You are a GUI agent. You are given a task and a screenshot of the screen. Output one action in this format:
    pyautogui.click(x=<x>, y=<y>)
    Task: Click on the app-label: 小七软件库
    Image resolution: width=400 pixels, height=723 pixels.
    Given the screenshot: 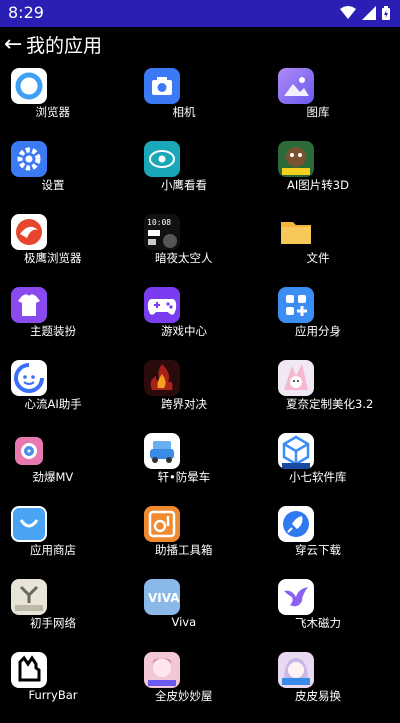 What is the action you would take?
    pyautogui.click(x=318, y=477)
    